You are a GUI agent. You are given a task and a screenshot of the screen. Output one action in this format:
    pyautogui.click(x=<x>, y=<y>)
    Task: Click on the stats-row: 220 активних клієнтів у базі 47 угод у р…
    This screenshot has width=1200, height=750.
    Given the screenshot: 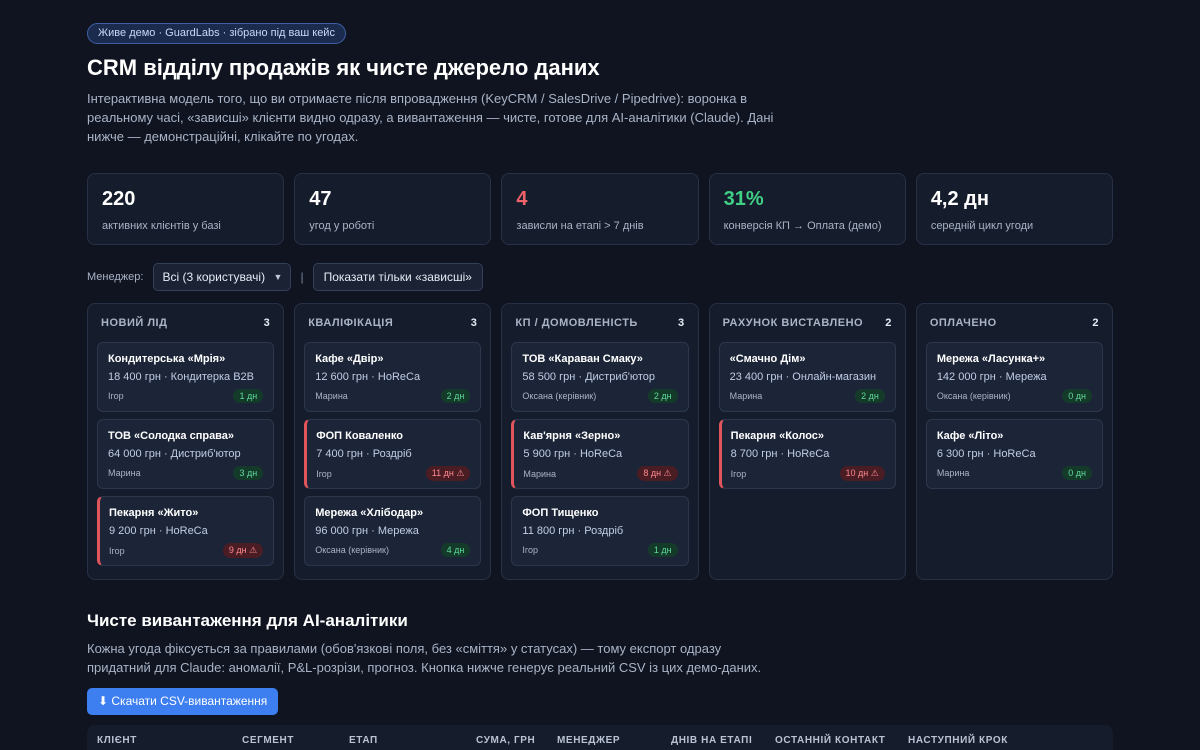 What is the action you would take?
    pyautogui.click(x=600, y=209)
    